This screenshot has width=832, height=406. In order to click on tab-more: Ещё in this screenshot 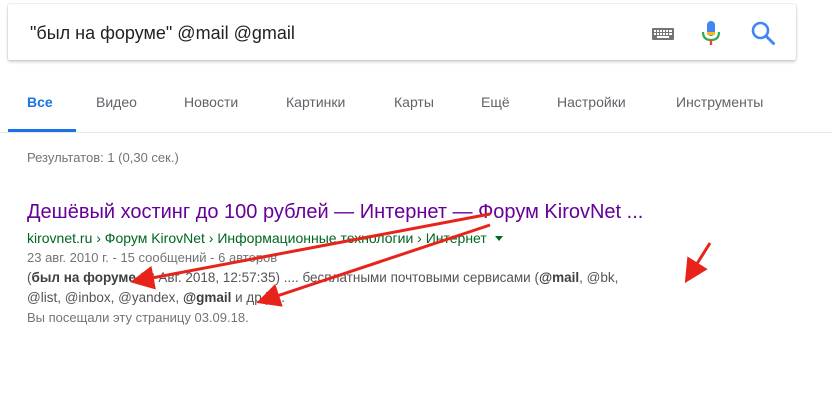, I will do `click(495, 102)`.